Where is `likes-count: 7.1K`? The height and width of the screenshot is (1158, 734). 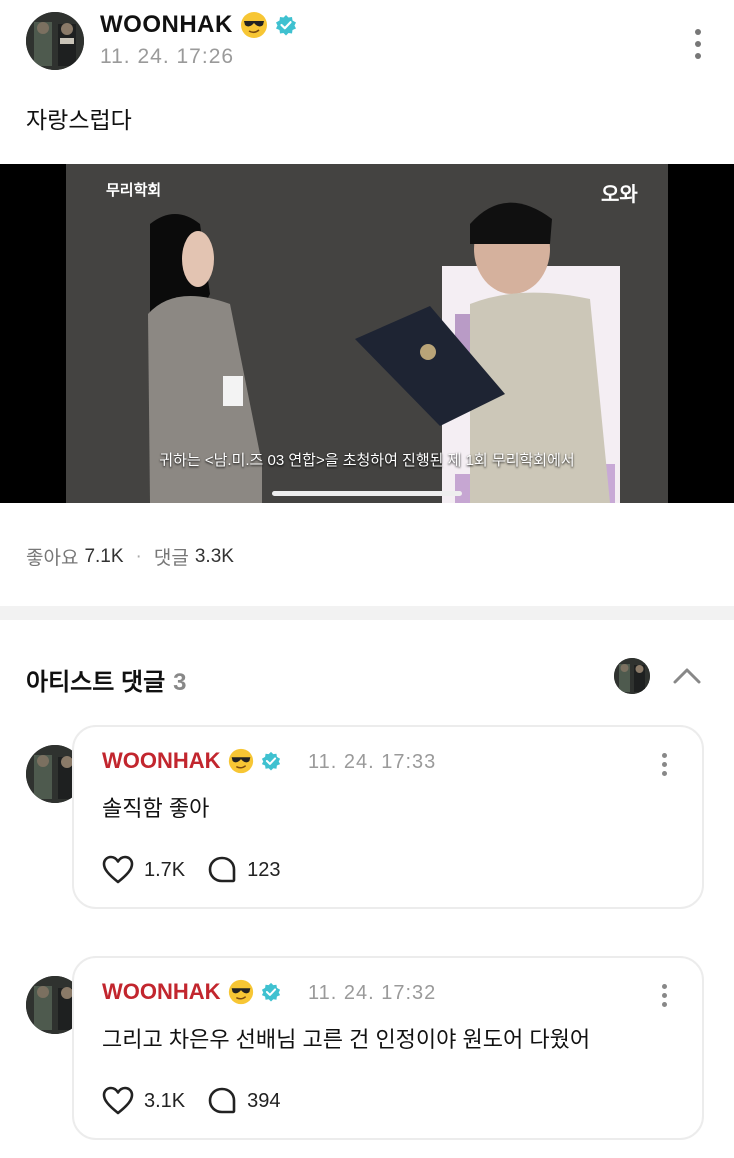 likes-count: 7.1K is located at coordinates (103, 557).